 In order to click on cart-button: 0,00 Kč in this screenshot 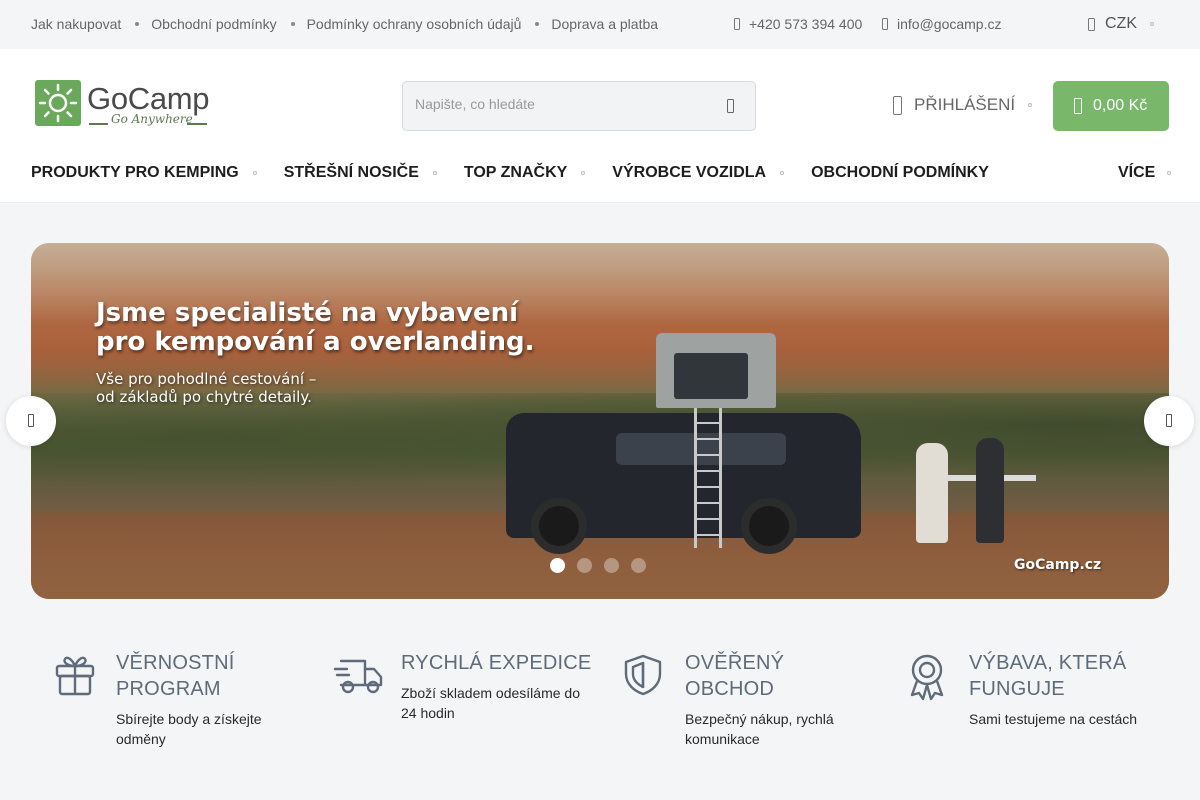, I will do `click(1111, 106)`.